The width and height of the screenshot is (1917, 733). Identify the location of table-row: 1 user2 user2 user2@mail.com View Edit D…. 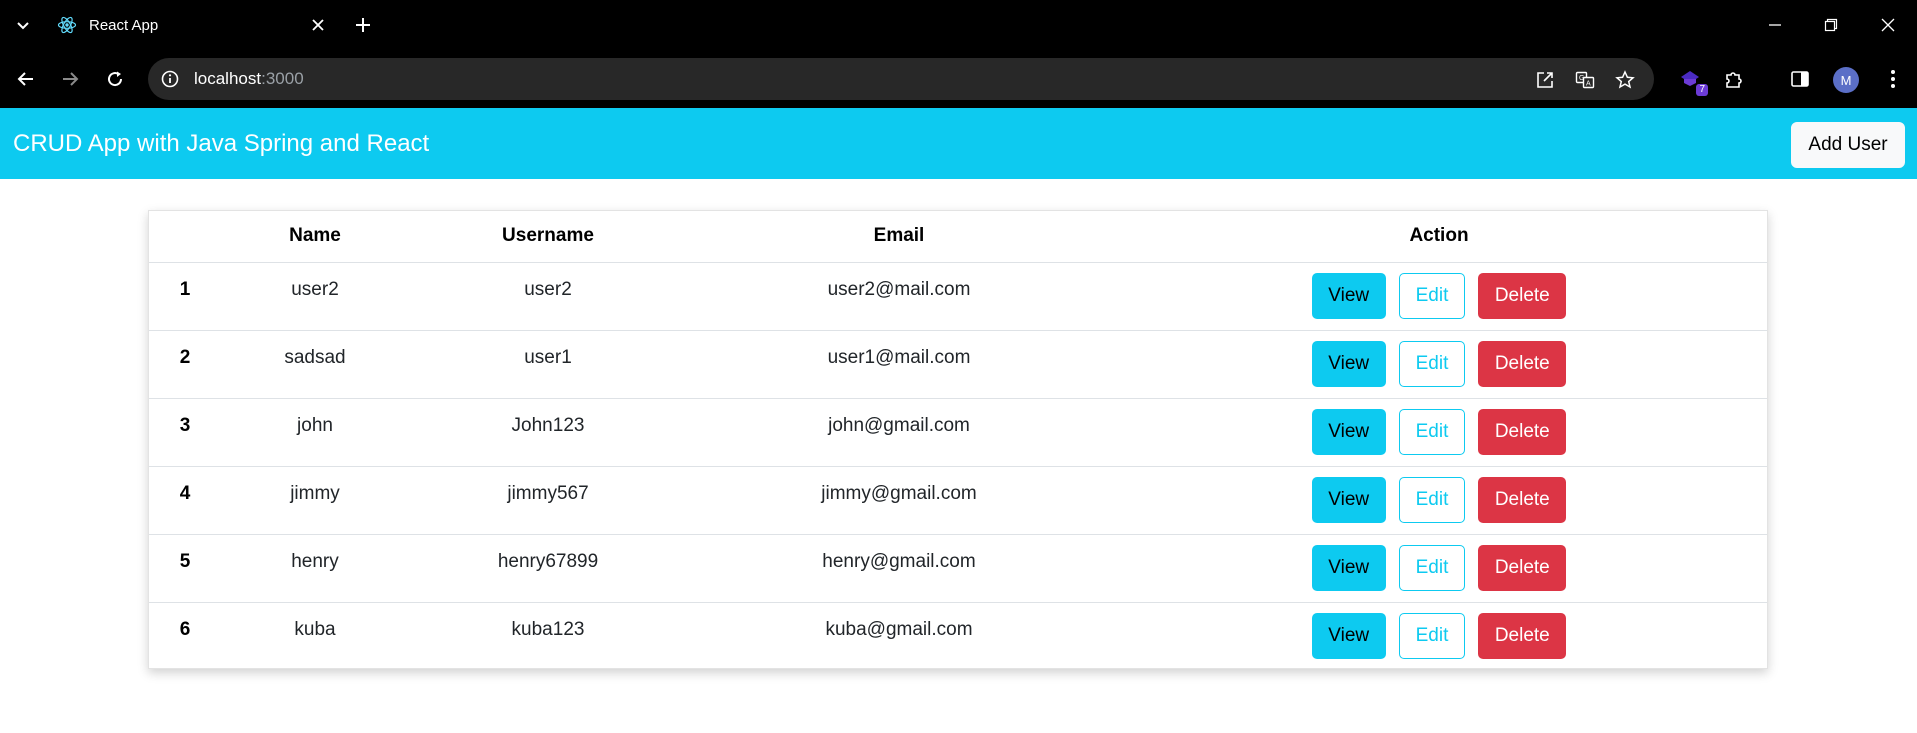
(958, 296).